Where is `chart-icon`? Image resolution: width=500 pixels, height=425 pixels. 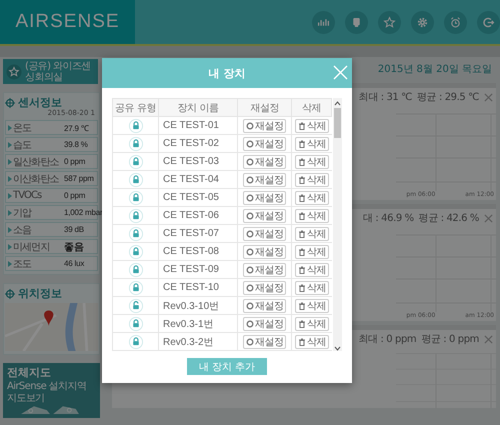
chart-icon is located at coordinates (323, 22).